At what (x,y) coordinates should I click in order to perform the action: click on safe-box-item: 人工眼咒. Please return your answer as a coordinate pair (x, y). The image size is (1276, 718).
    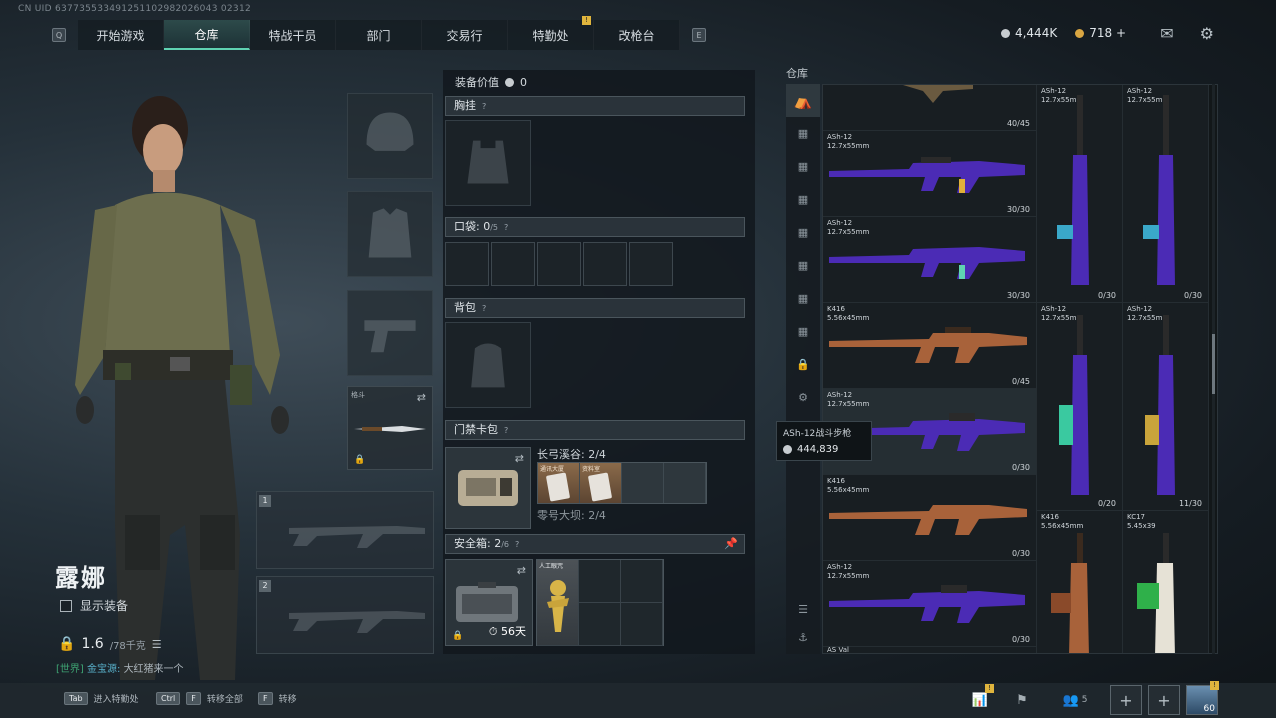
    Looking at the image, I should click on (558, 603).